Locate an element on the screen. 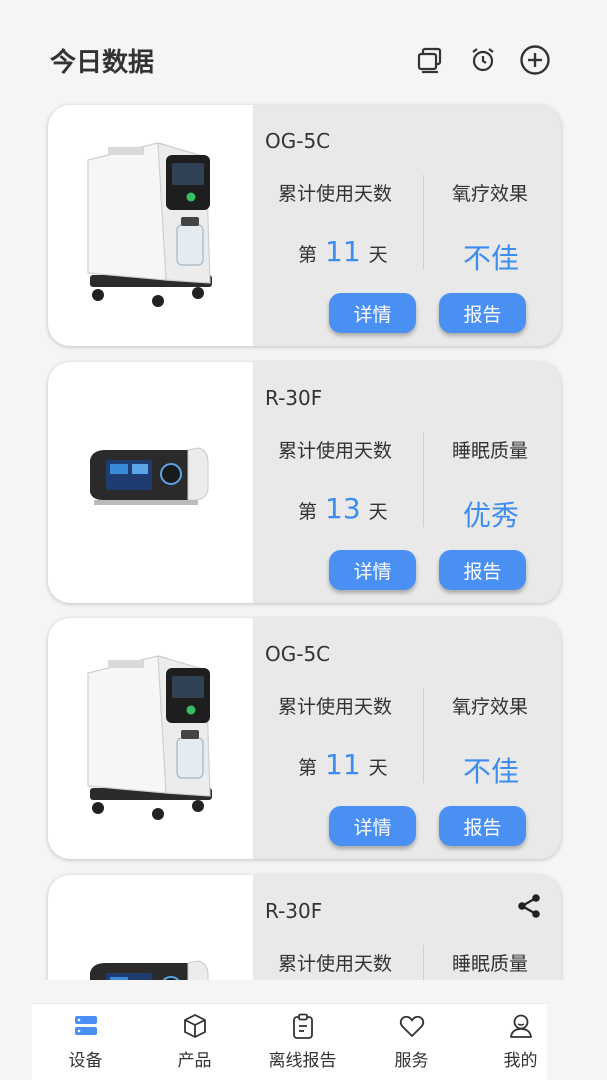 The width and height of the screenshot is (607, 1080). page-title: 今日数据 is located at coordinates (102, 63).